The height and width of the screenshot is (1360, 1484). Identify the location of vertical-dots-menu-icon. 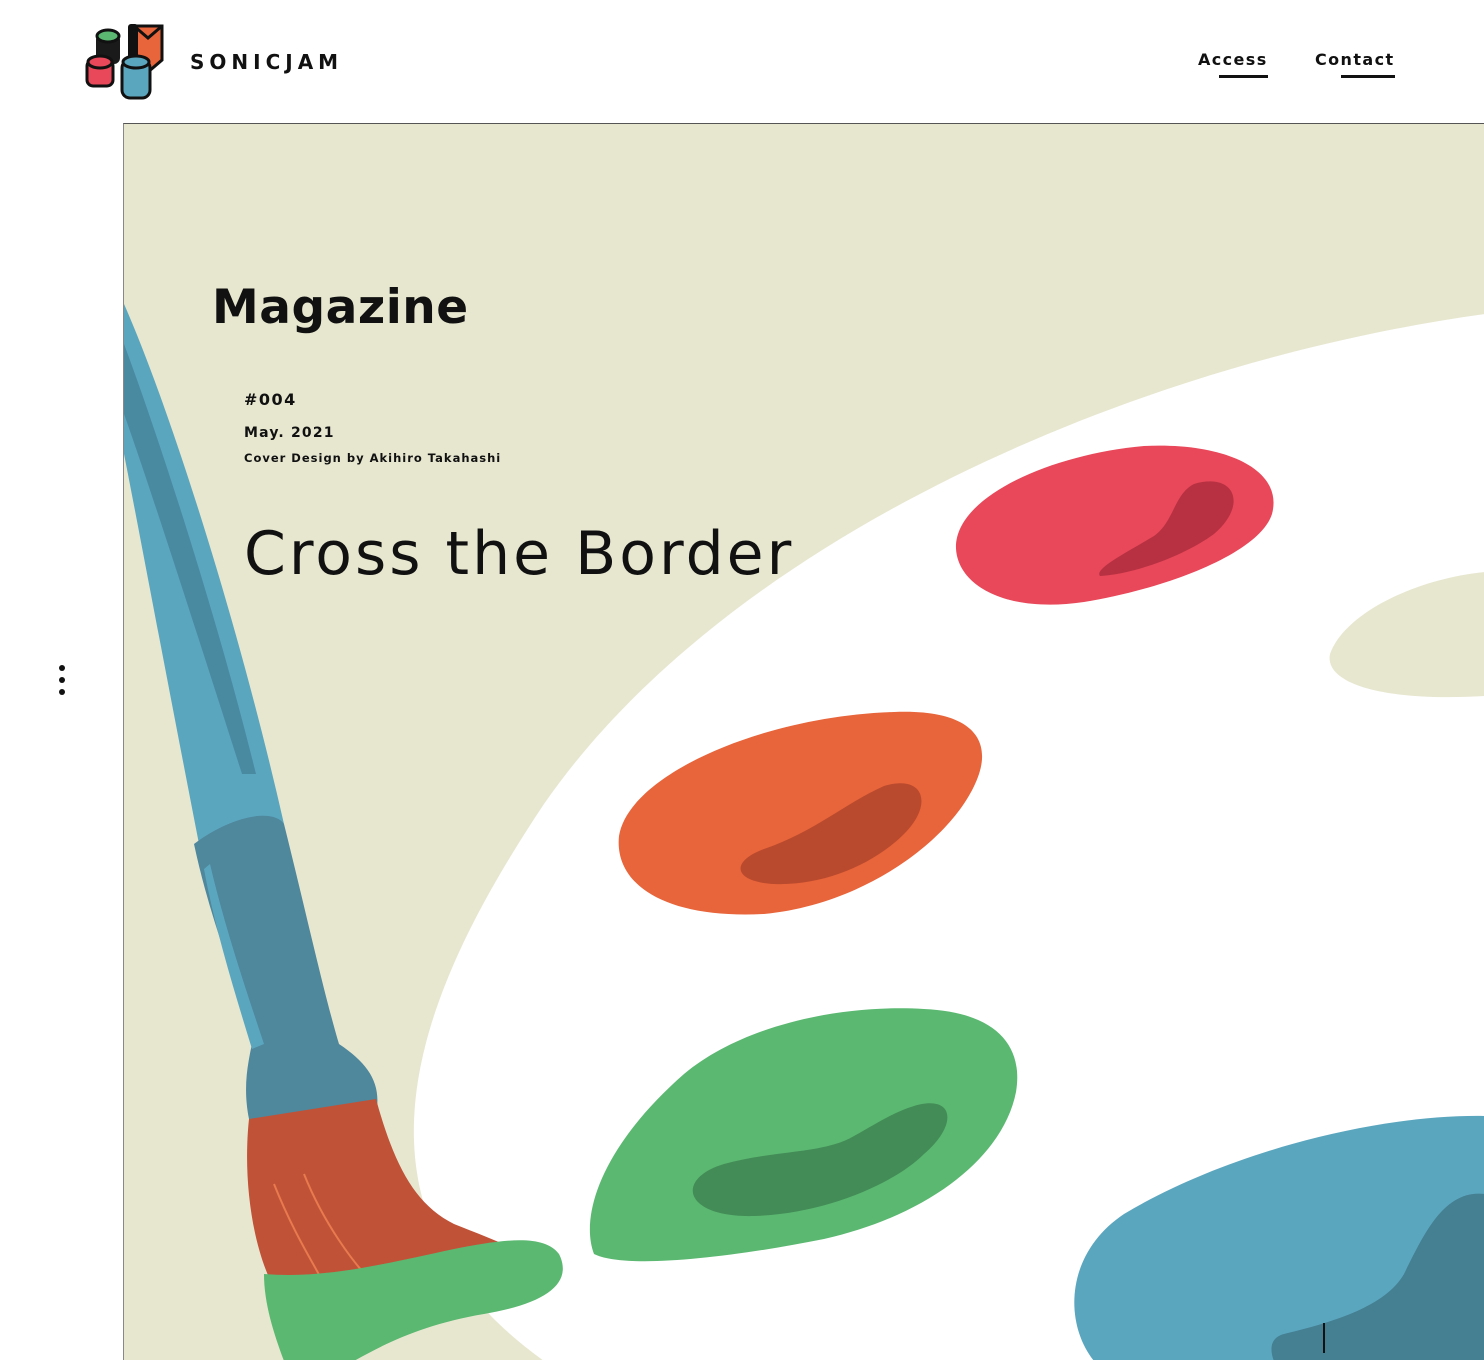
(62, 680).